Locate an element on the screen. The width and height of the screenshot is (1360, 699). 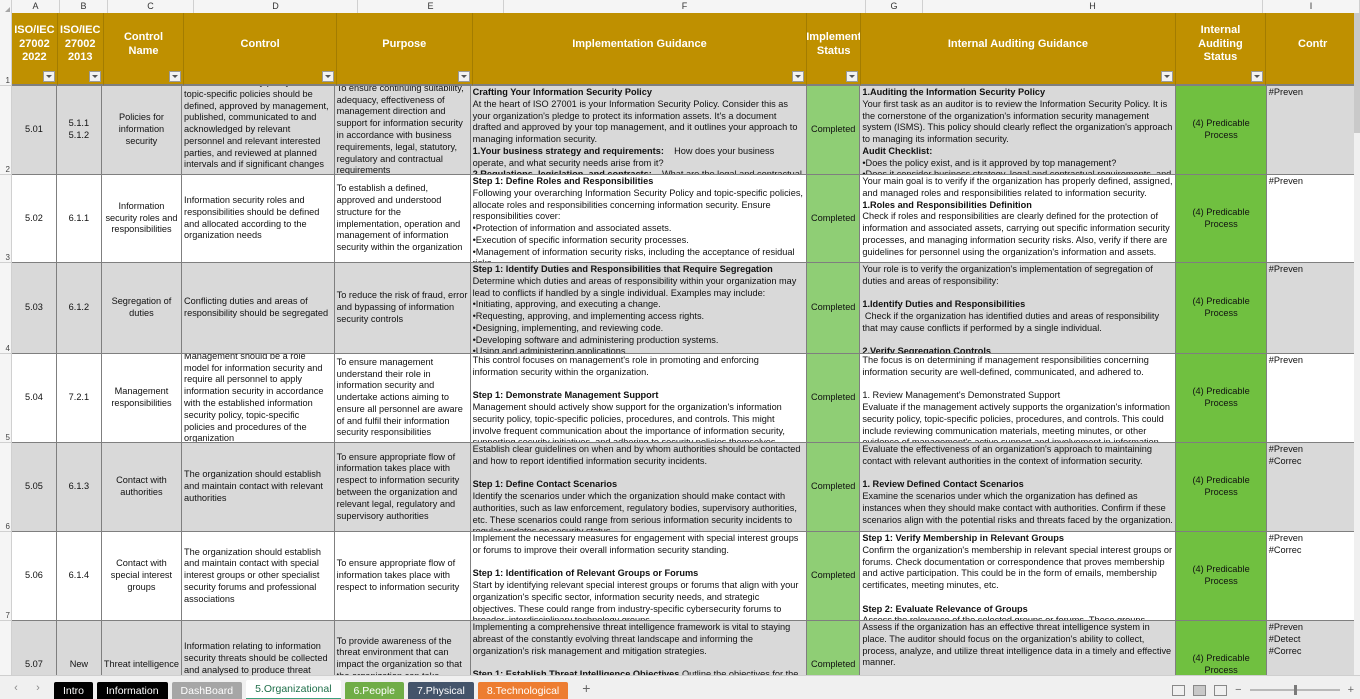
cell-iso-2013: 6.1.4 is located at coordinates (79, 576).